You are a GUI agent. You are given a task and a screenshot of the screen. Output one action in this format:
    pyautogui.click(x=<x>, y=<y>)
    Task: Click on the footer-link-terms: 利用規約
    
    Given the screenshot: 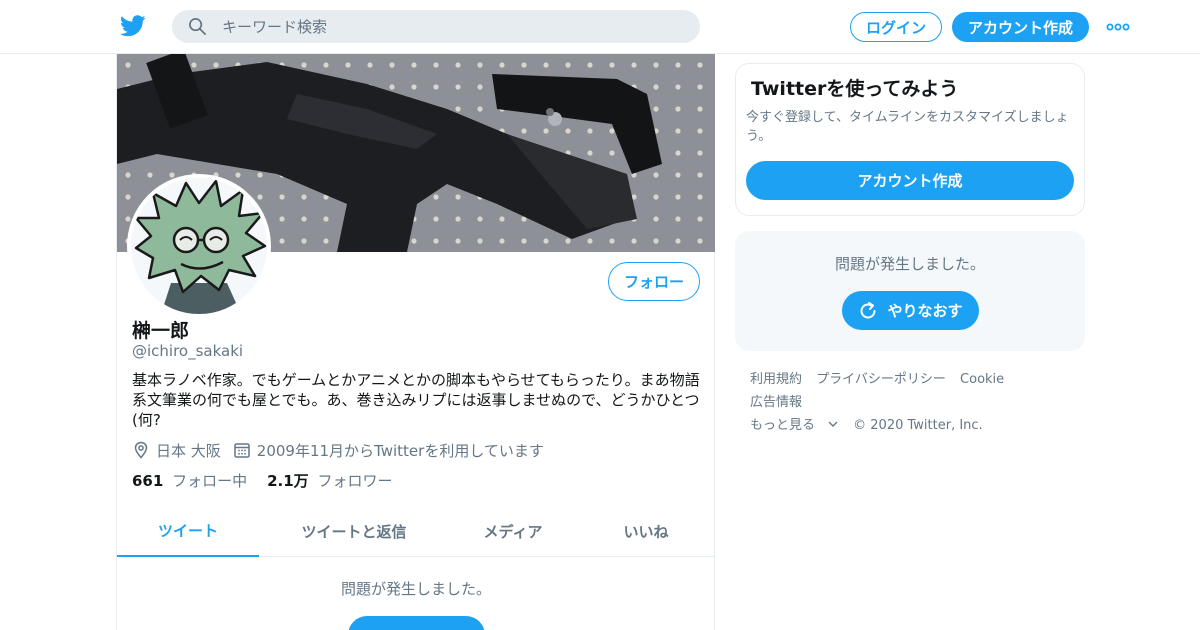 What is the action you would take?
    pyautogui.click(x=776, y=379)
    